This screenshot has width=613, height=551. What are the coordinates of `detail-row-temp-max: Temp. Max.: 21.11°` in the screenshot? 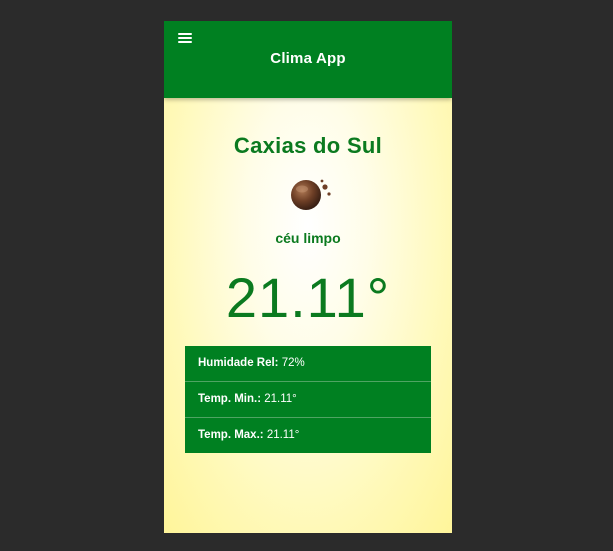 It's located at (308, 435).